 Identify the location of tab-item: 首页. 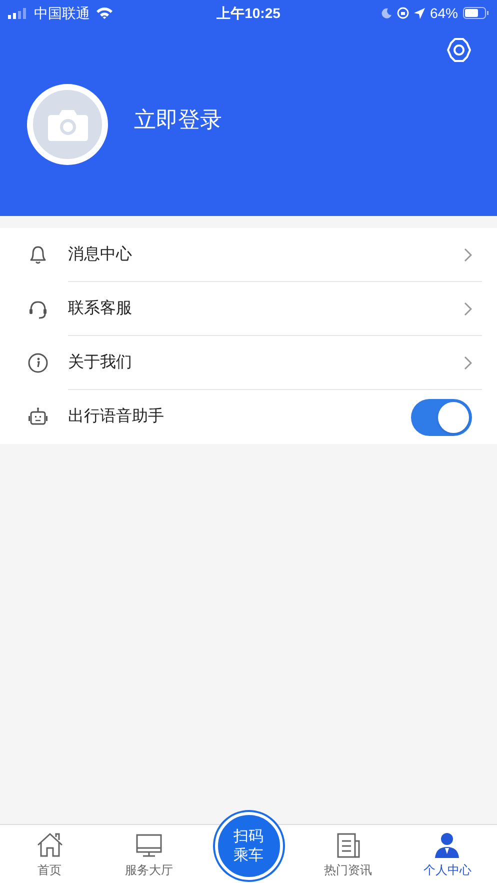
(49, 854).